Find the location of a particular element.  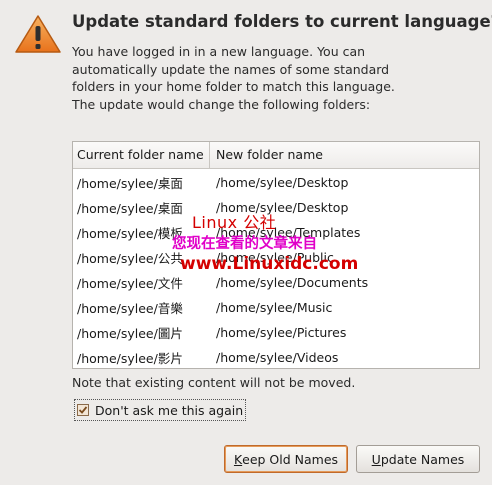

current-folder-cell: /home/sylee/音樂 is located at coordinates (130, 308).